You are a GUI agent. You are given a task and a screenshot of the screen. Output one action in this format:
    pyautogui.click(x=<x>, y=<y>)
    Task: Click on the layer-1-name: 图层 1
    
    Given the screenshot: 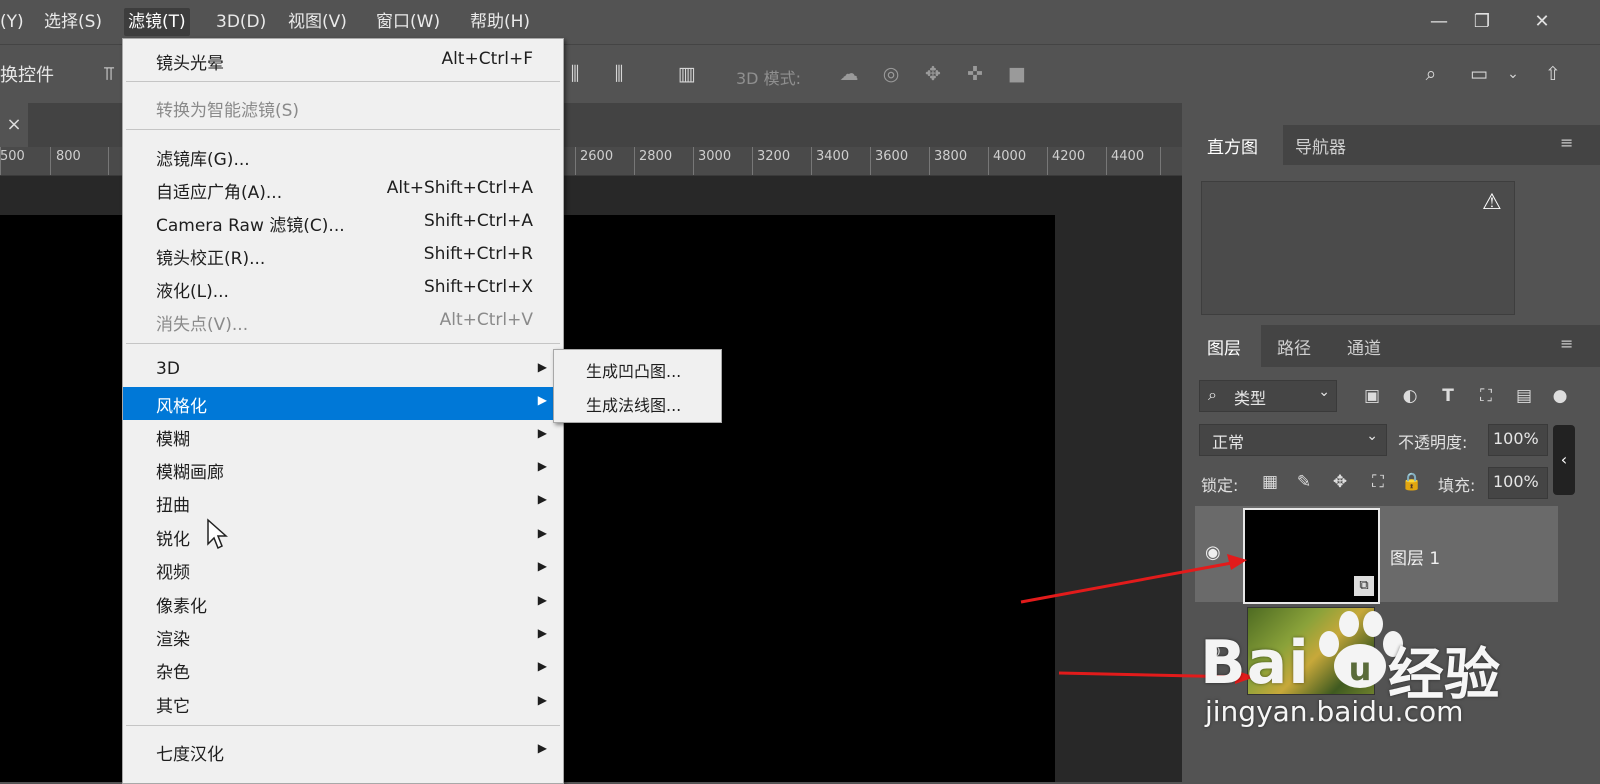 What is the action you would take?
    pyautogui.click(x=1415, y=556)
    